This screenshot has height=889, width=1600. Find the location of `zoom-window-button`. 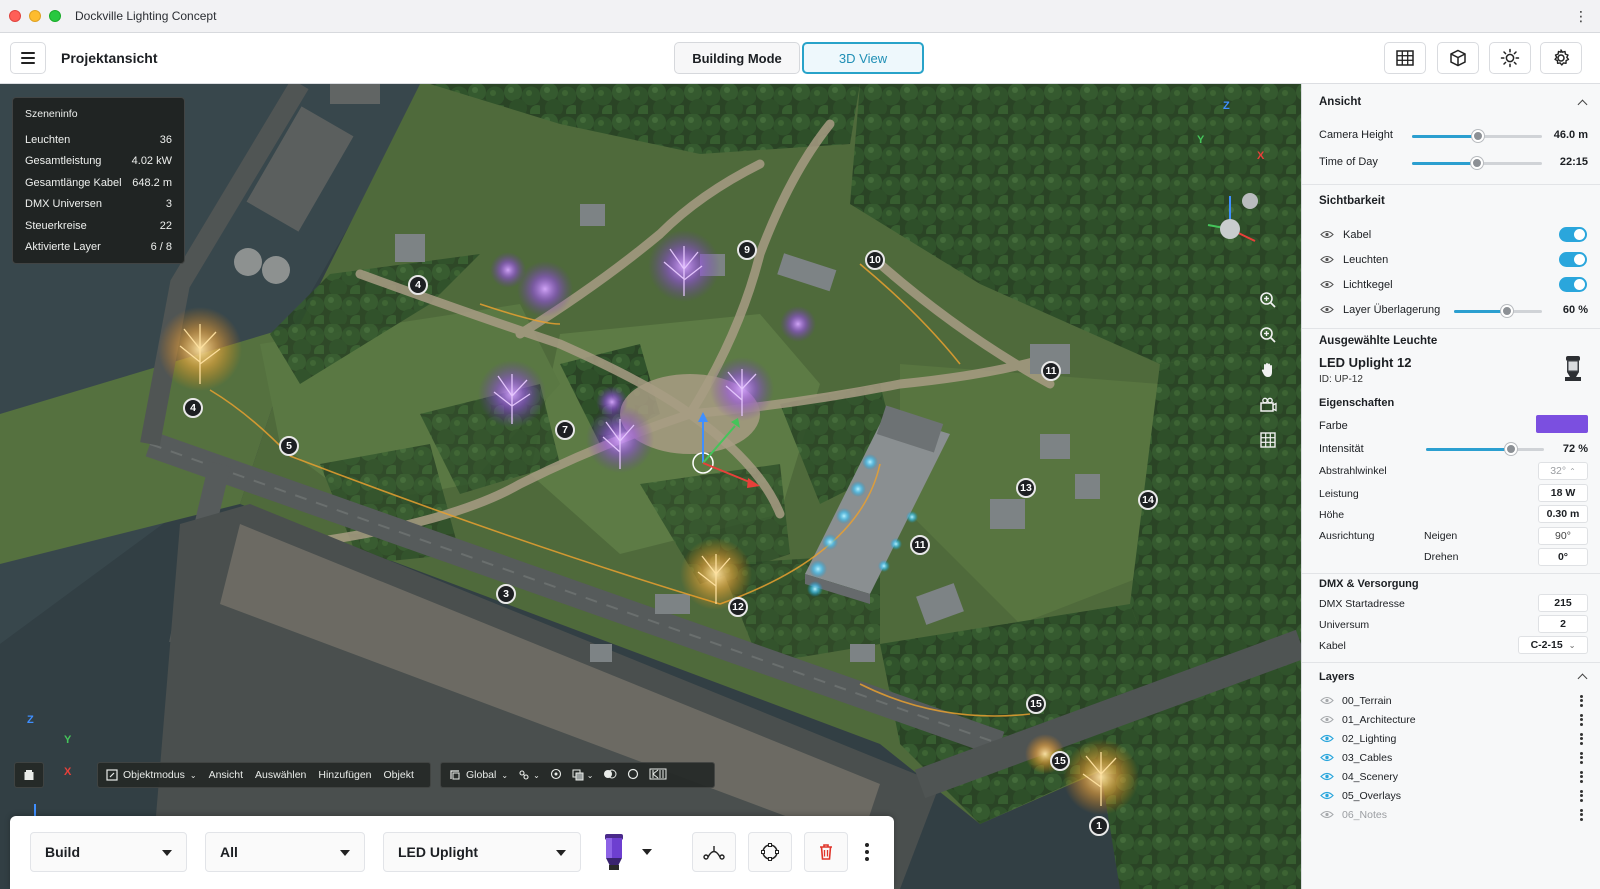

zoom-window-button is located at coordinates (55, 16).